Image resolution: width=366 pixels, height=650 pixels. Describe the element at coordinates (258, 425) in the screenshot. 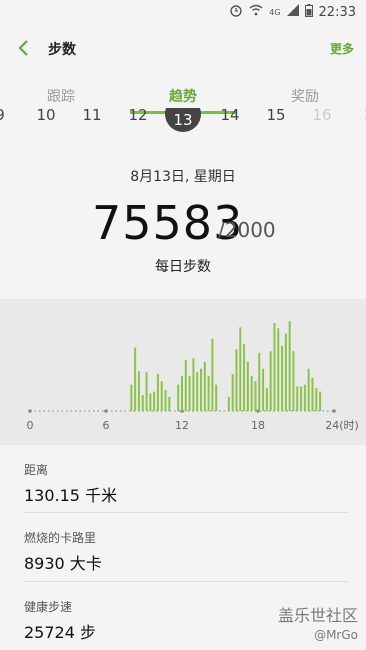

I see `chart-tick-label: 18` at that location.